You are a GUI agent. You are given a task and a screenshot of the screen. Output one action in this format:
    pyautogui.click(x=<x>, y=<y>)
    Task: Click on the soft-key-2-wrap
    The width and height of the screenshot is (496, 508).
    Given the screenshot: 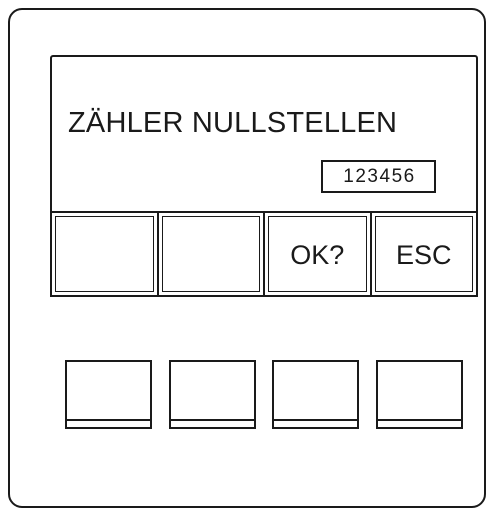 What is the action you would take?
    pyautogui.click(x=210, y=254)
    